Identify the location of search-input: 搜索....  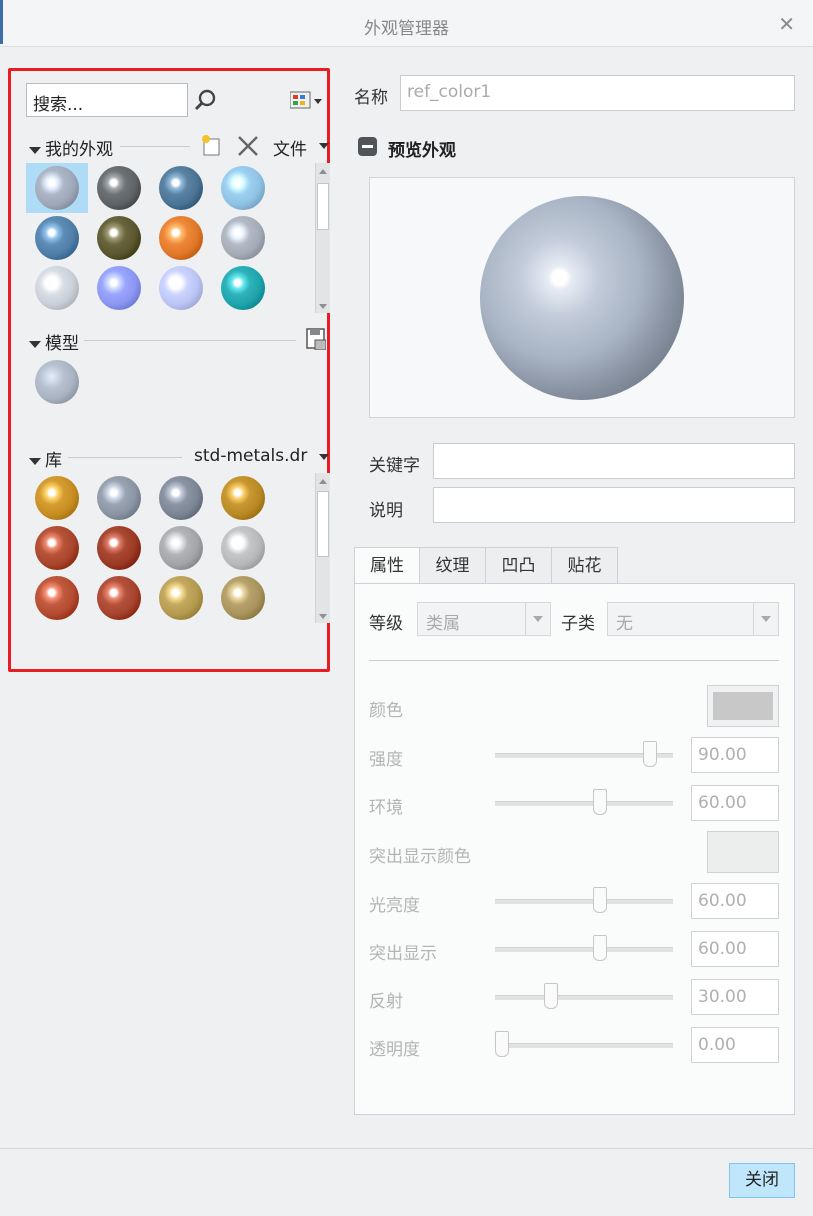
(107, 100).